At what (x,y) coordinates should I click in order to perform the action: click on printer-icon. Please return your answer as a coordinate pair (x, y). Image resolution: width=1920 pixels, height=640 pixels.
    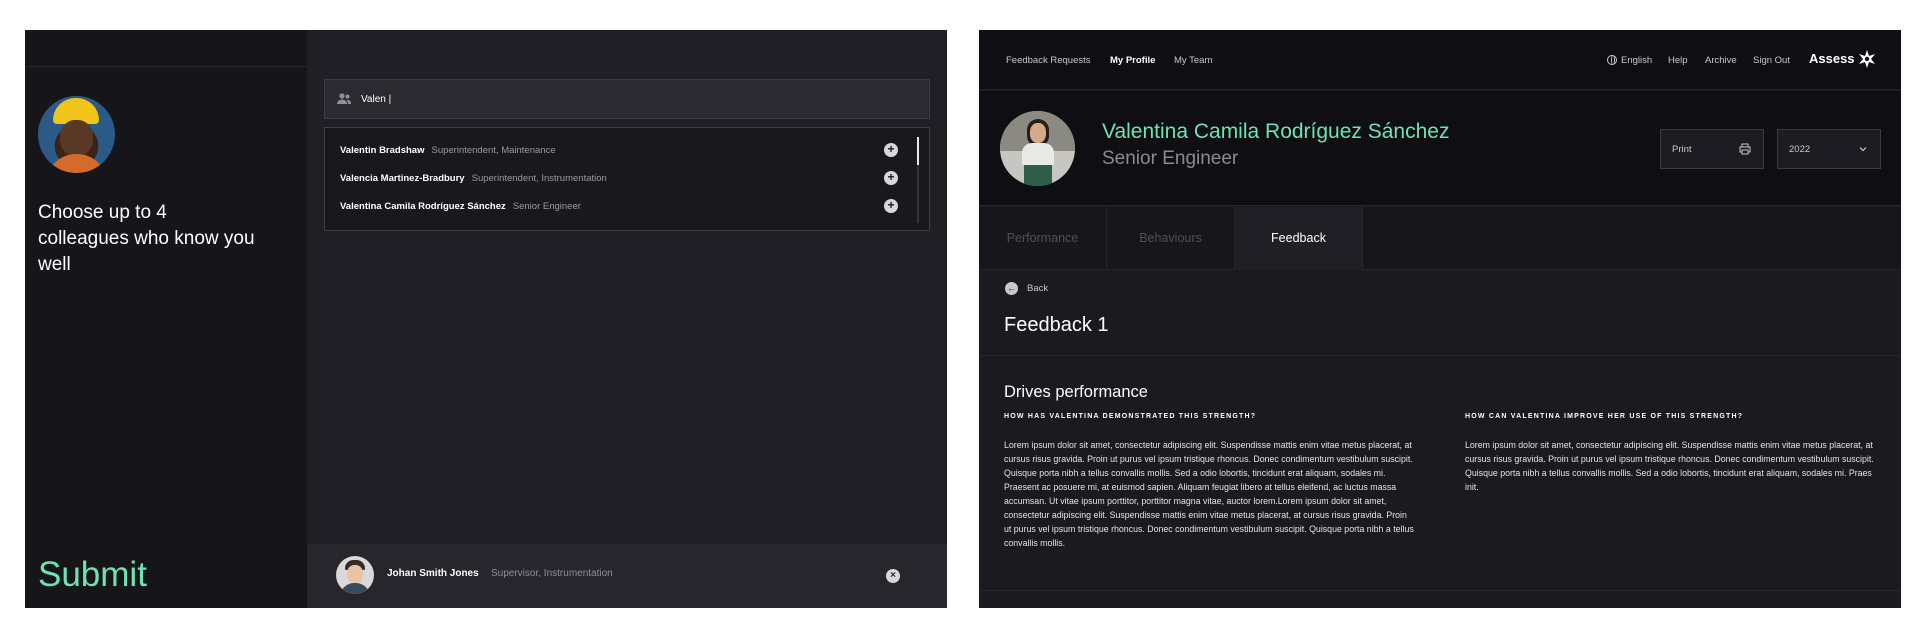
    Looking at the image, I should click on (1745, 149).